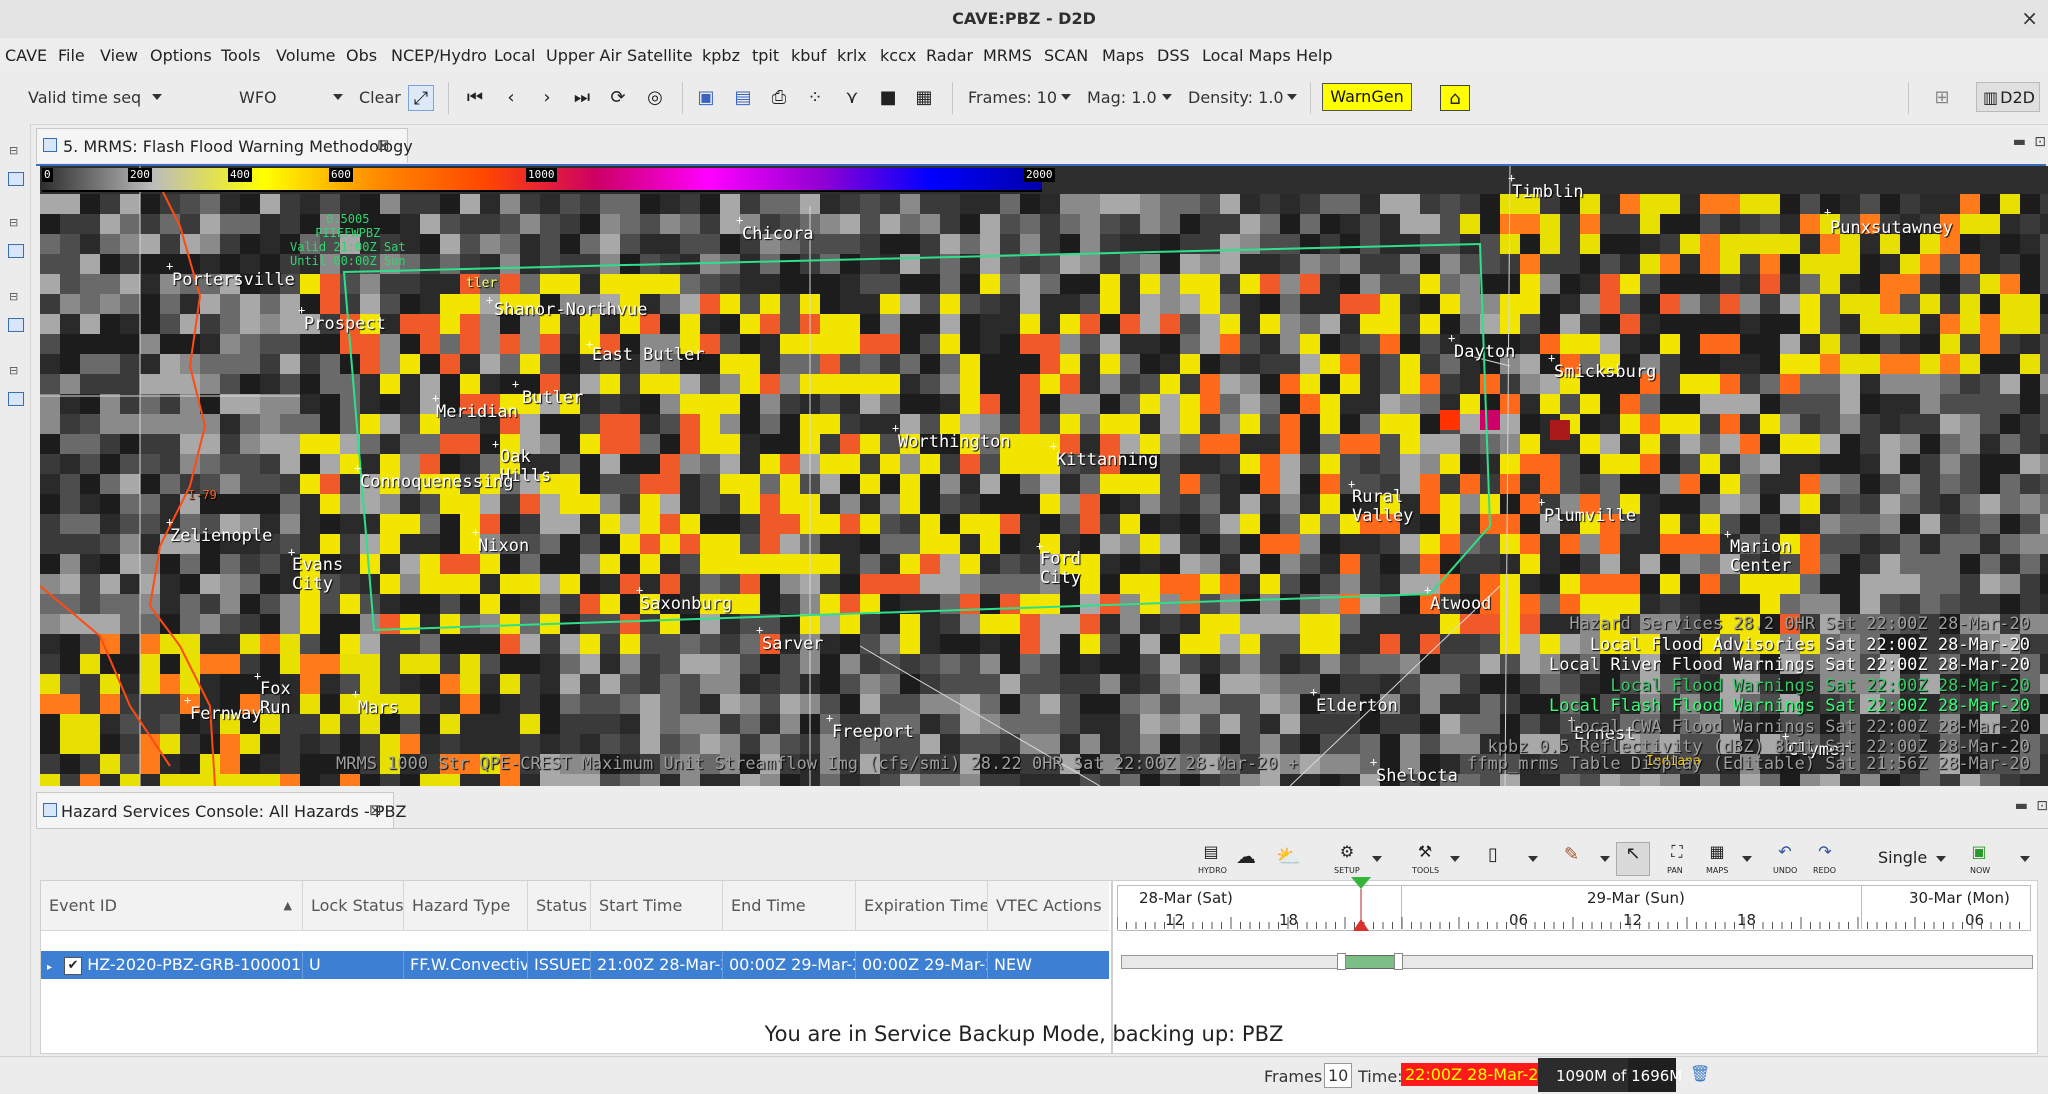  What do you see at coordinates (53, 966) in the screenshot?
I see `expand-icon: ▸` at bounding box center [53, 966].